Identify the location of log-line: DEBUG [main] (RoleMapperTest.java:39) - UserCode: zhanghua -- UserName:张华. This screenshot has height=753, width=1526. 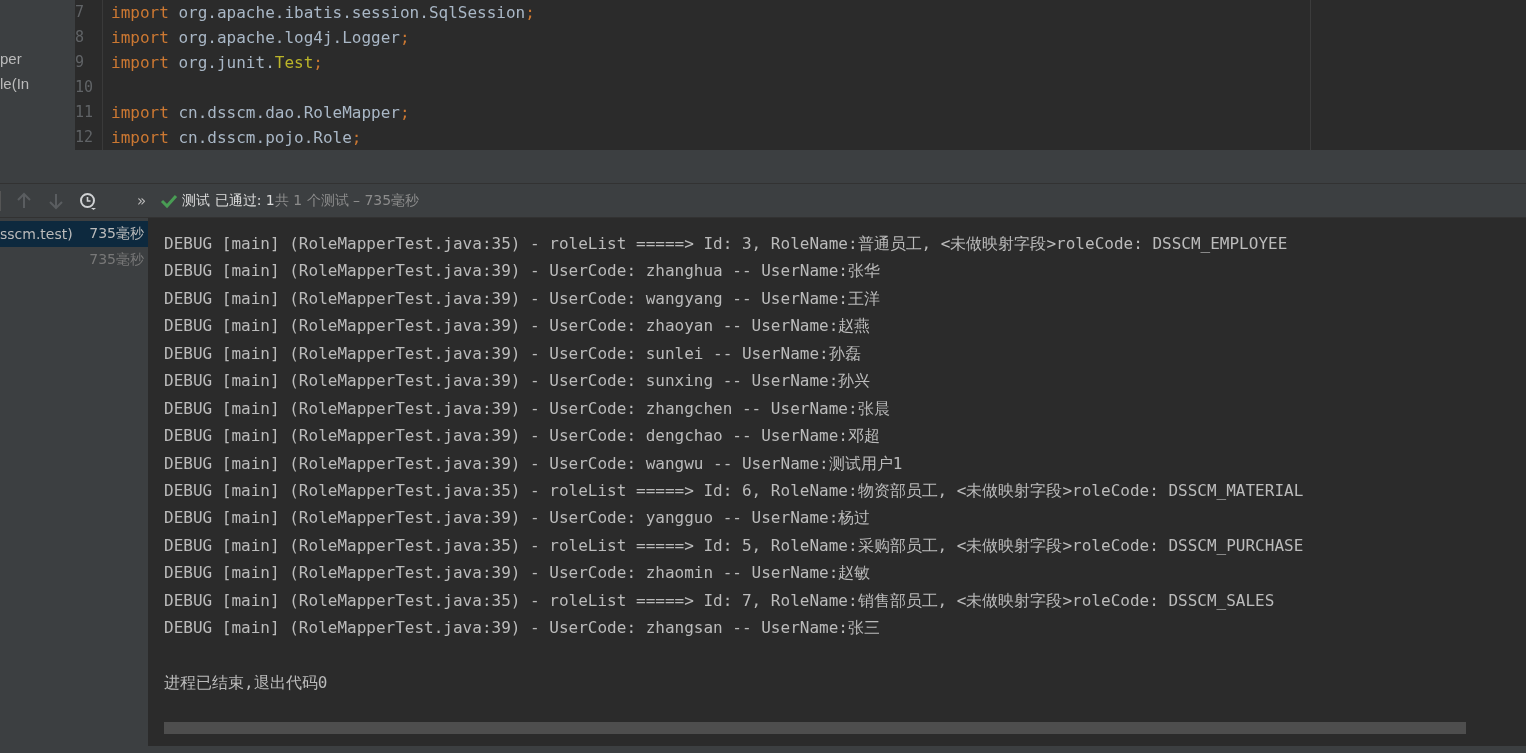
(522, 271).